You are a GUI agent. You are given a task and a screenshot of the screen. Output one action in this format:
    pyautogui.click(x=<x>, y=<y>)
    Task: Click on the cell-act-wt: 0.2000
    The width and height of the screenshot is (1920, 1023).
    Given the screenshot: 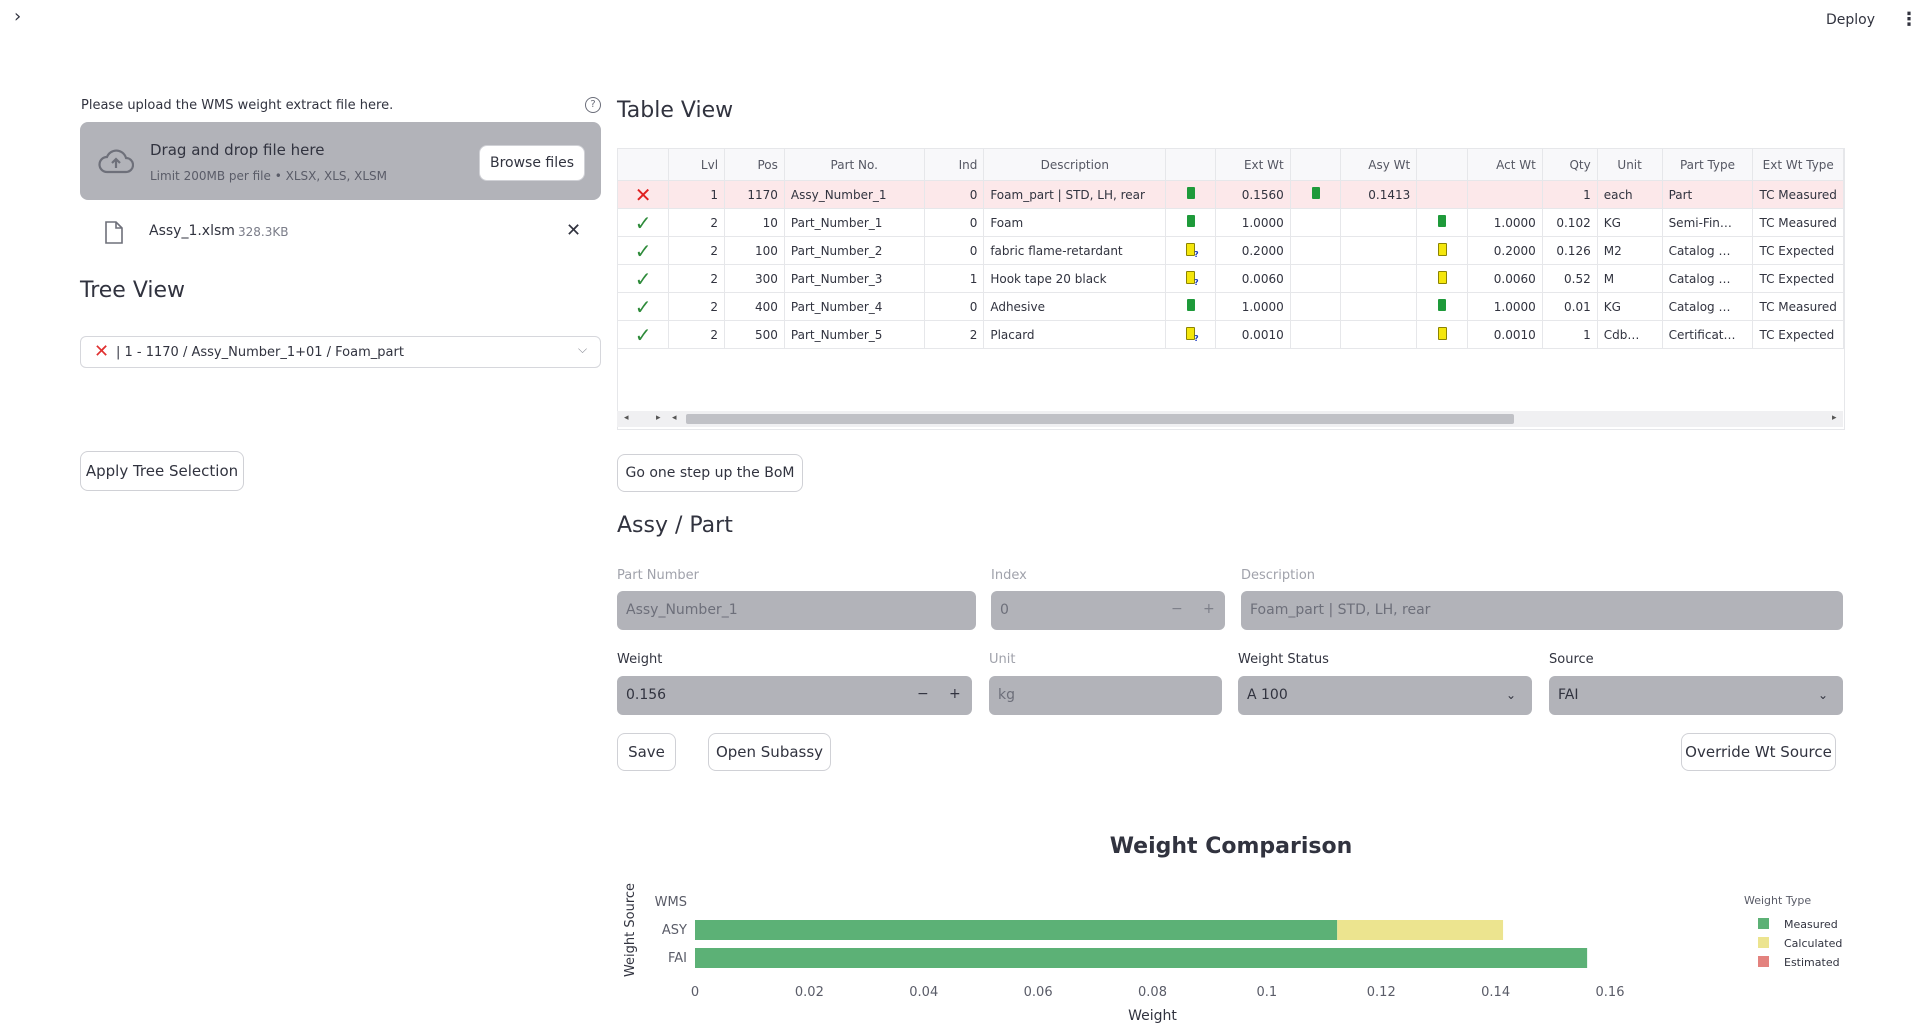 What is the action you would take?
    pyautogui.click(x=1505, y=250)
    